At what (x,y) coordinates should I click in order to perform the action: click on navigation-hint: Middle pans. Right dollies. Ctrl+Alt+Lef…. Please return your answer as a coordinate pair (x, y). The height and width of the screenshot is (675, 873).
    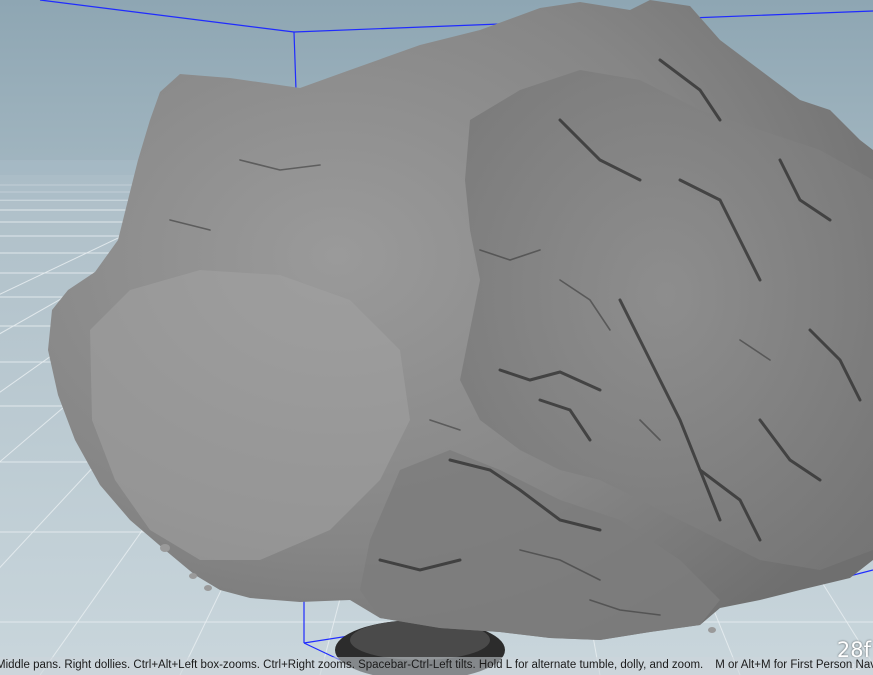
    Looking at the image, I should click on (352, 665).